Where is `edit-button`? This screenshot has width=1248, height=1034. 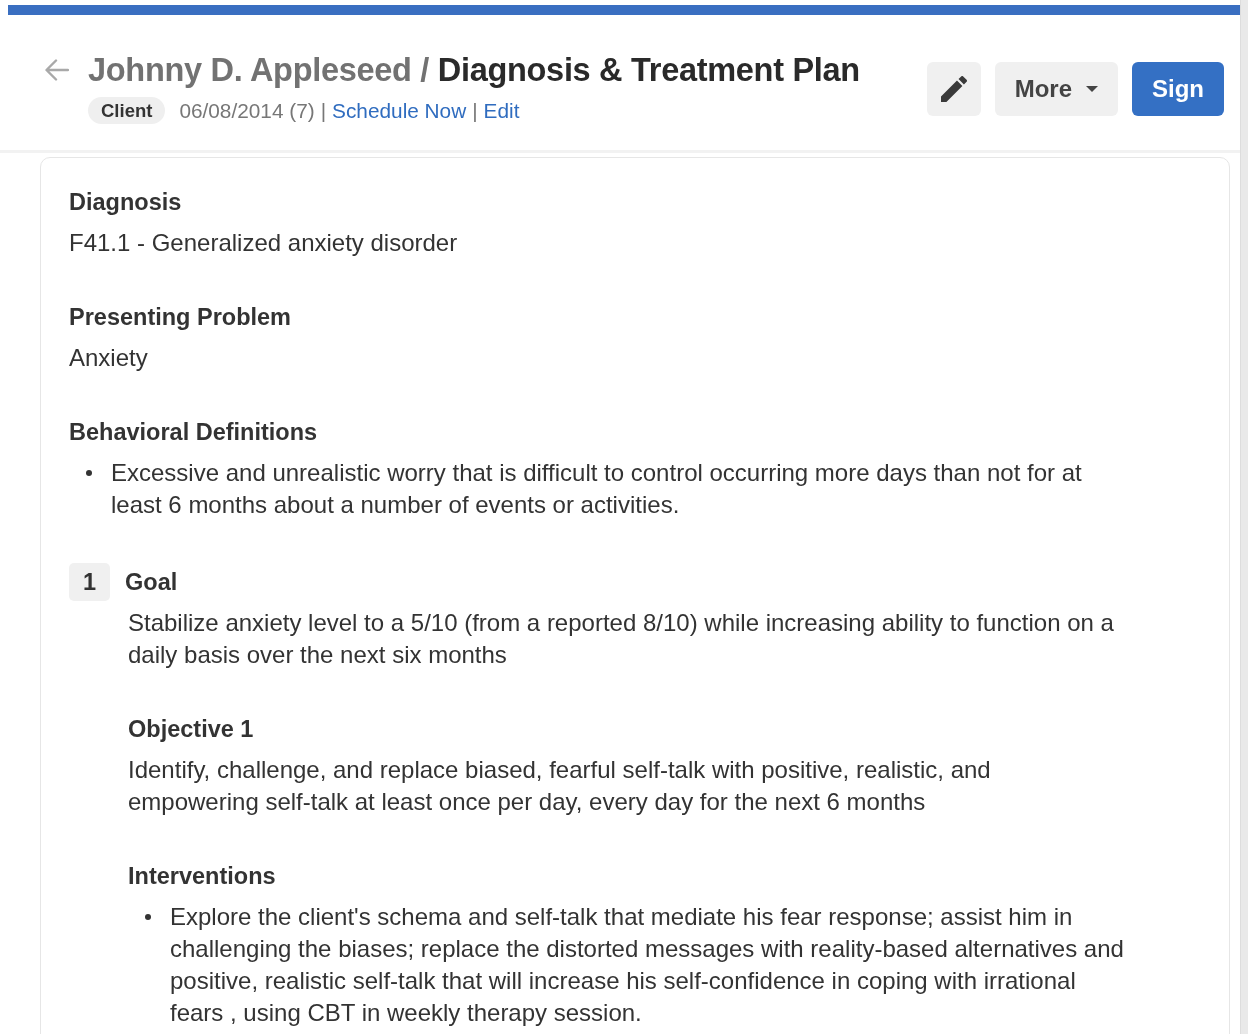
edit-button is located at coordinates (953, 89).